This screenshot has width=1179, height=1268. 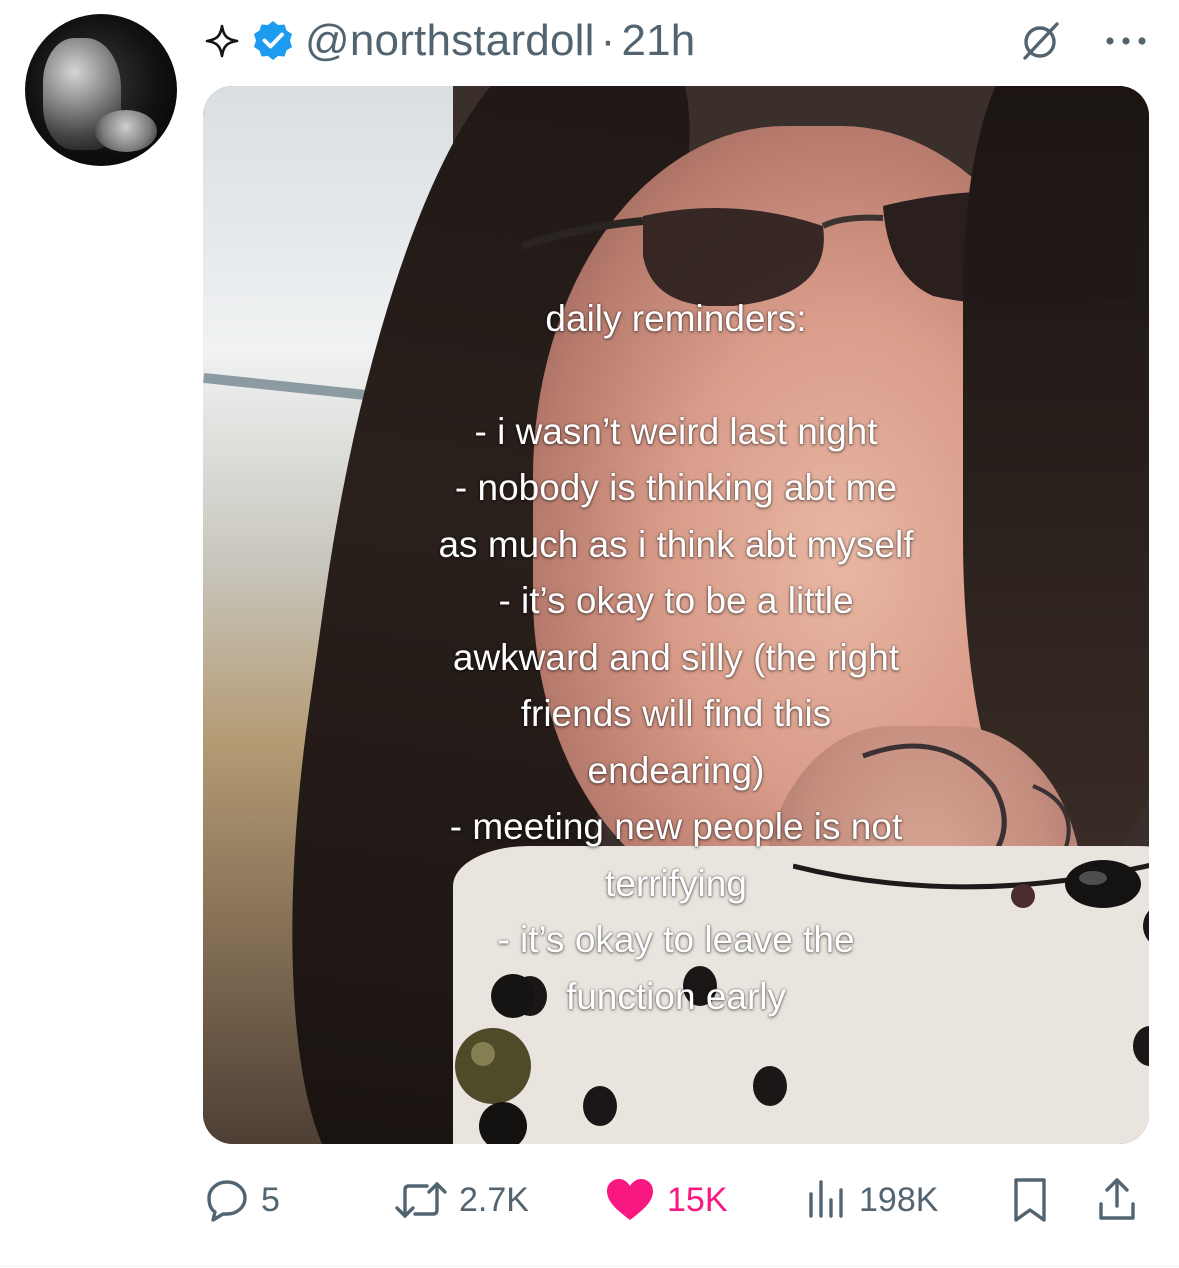 What do you see at coordinates (658, 41) in the screenshot?
I see `timestamp: 21h` at bounding box center [658, 41].